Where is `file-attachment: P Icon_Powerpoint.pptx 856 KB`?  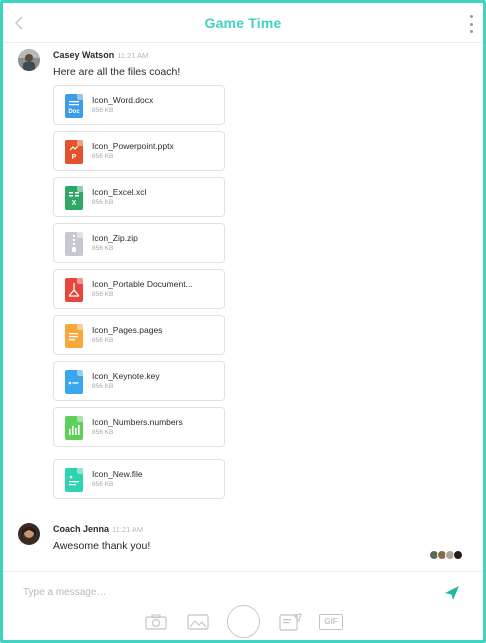 file-attachment: P Icon_Powerpoint.pptx 856 KB is located at coordinates (139, 151).